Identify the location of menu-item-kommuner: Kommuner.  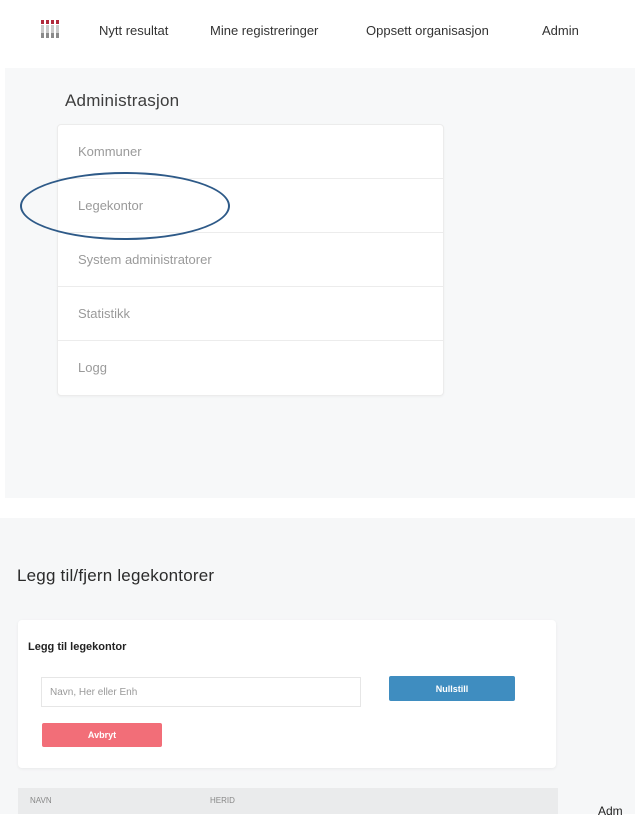
(250, 152).